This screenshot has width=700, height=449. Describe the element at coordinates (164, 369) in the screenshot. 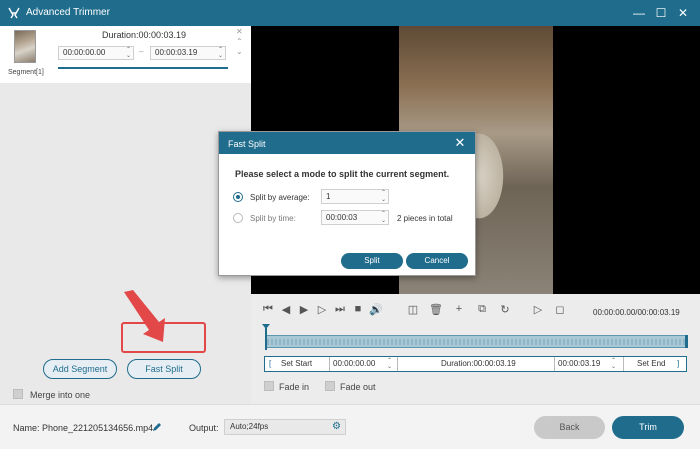

I see `fast-split-button: Fast Split` at that location.